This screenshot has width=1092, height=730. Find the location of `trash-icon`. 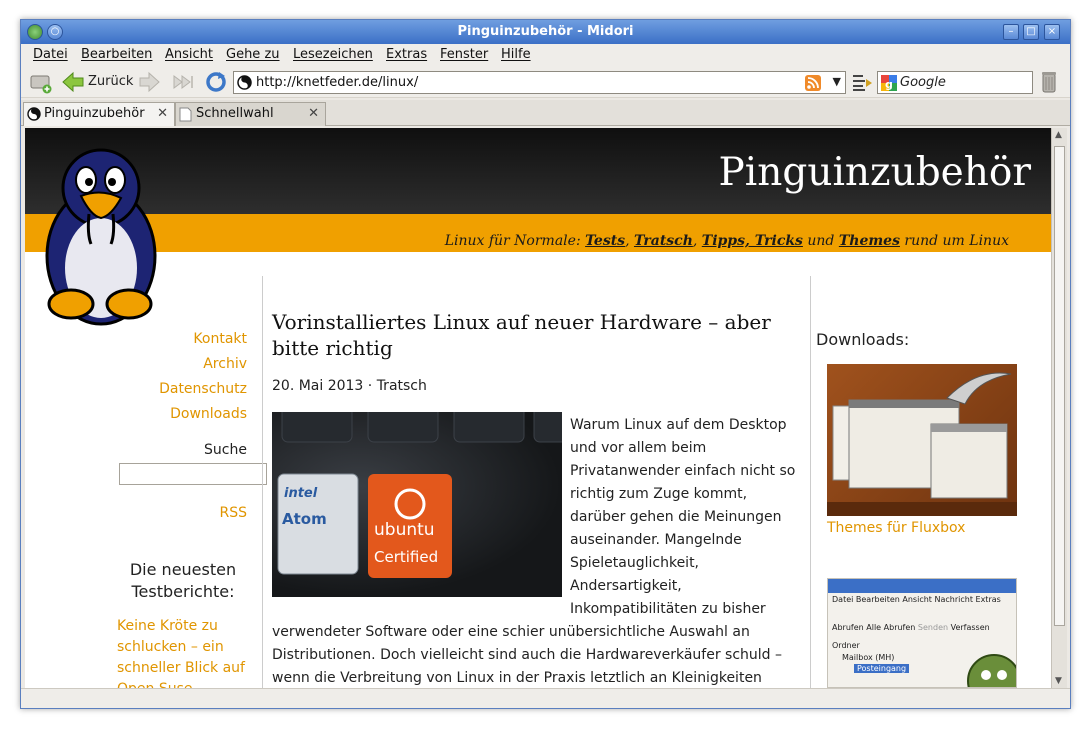

trash-icon is located at coordinates (1049, 82).